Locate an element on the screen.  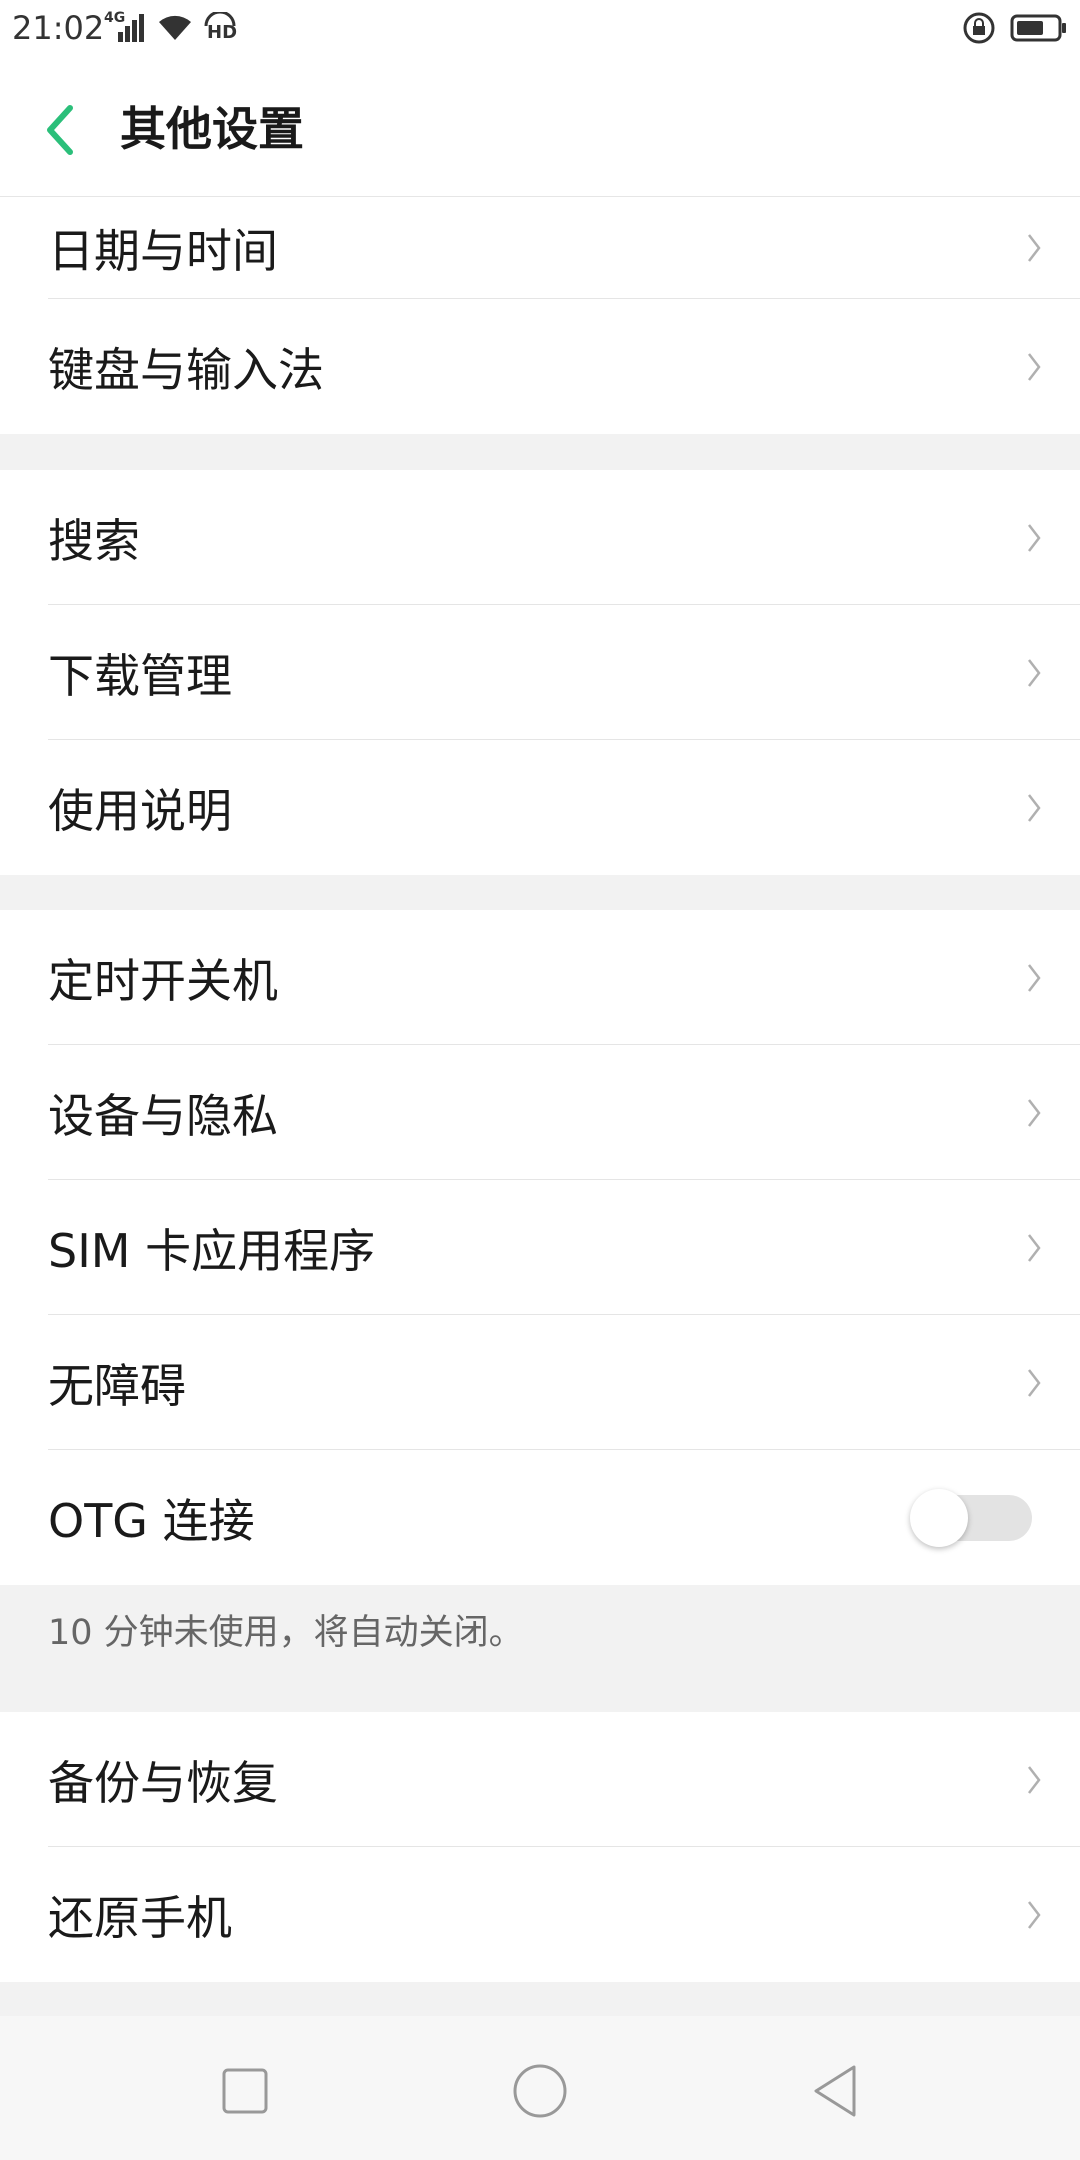
settings-item-label: SIM 卡应用程序 is located at coordinates (212, 1250).